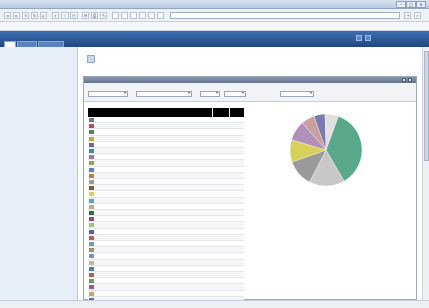 The image size is (429, 308). What do you see at coordinates (410, 80) in the screenshot?
I see `close-panel-icon` at bounding box center [410, 80].